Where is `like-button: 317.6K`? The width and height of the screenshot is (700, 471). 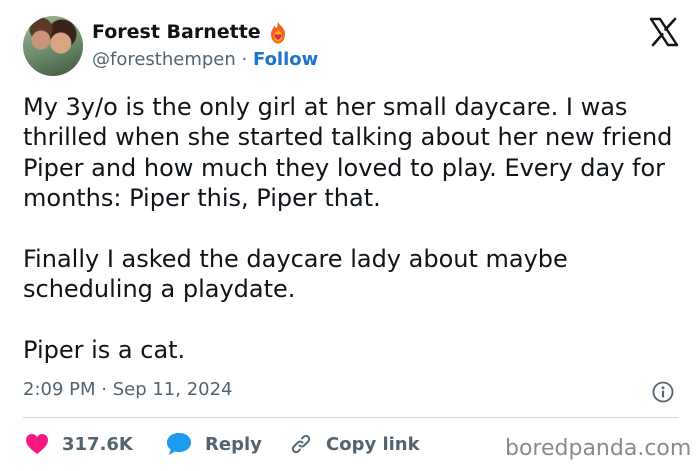
like-button: 317.6K is located at coordinates (79, 444).